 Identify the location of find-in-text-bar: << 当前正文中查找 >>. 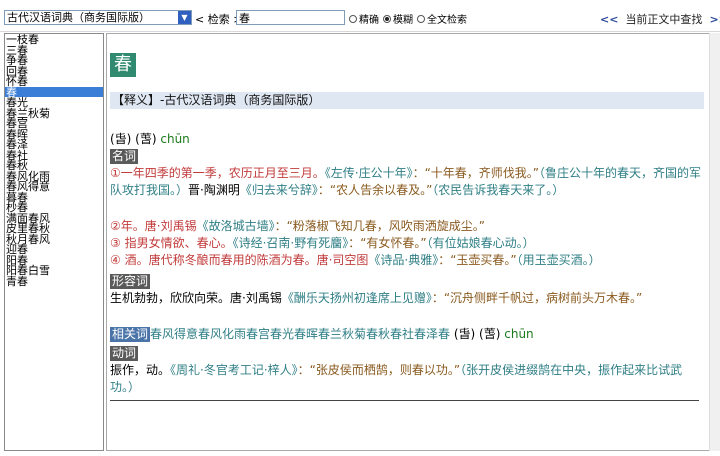
(660, 19).